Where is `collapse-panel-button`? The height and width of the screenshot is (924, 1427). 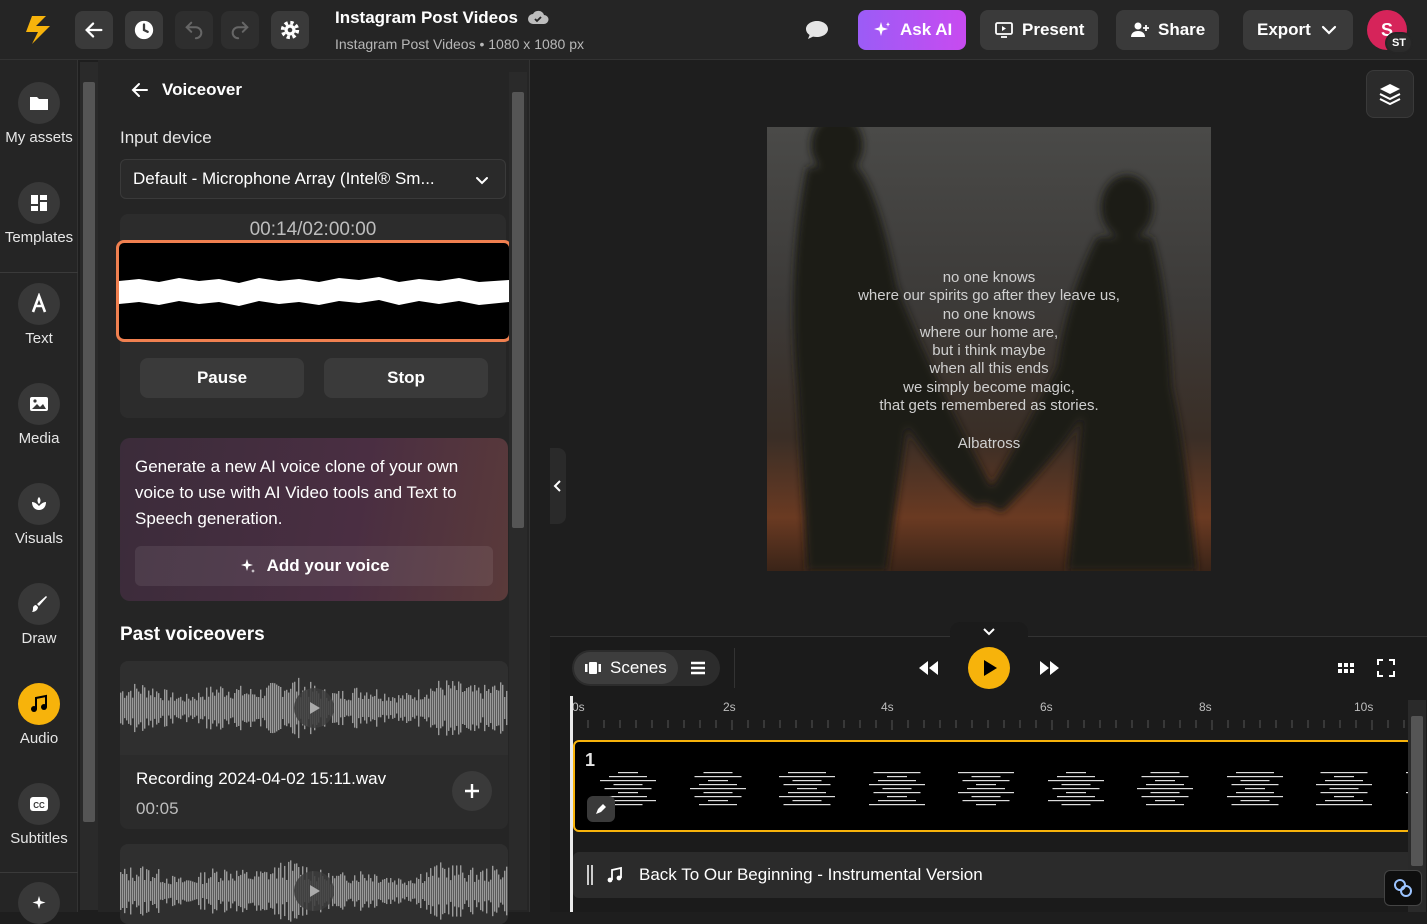 collapse-panel-button is located at coordinates (558, 486).